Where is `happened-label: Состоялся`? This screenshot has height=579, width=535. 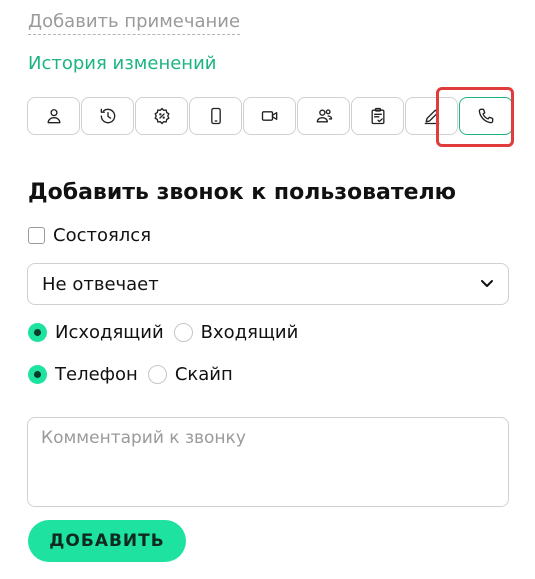 happened-label: Состоялся is located at coordinates (102, 235).